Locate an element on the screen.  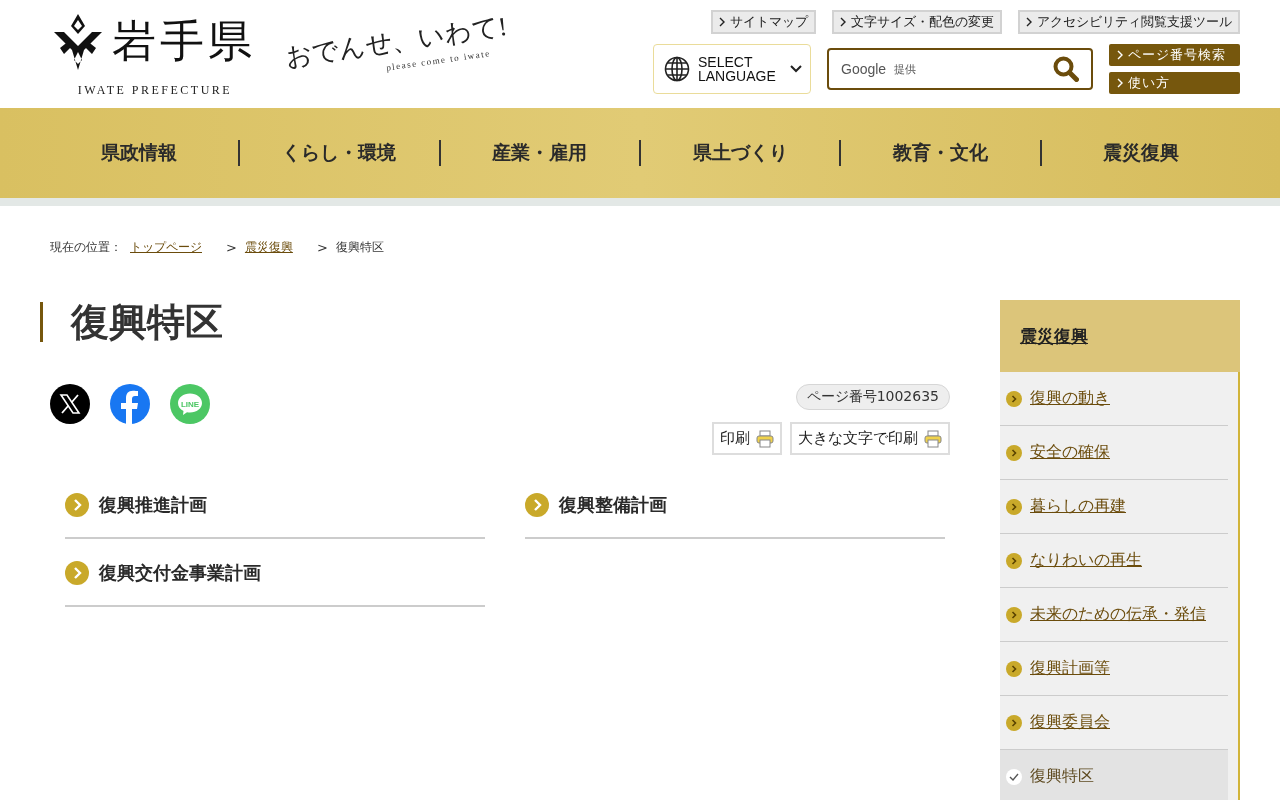
content-link: 復興整備計画 is located at coordinates (735, 505).